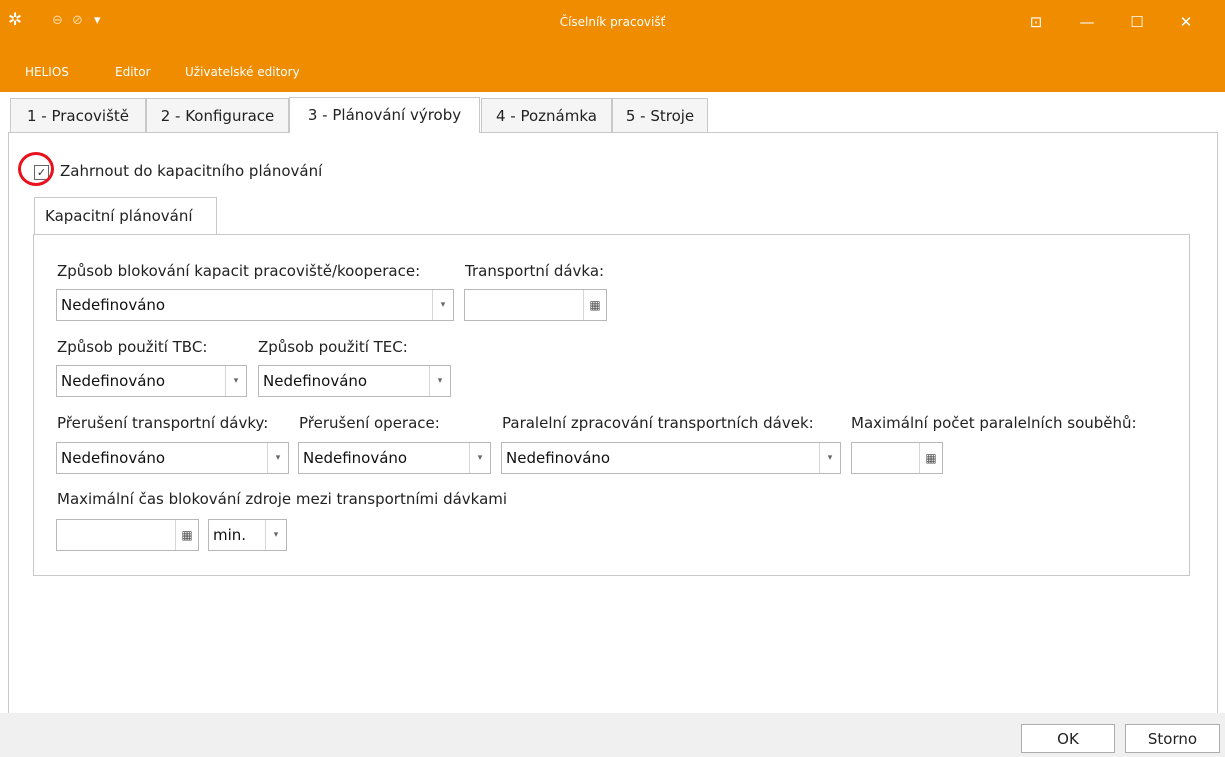 The image size is (1225, 757). I want to click on operation-interrupt-label: Přerušení operace:, so click(369, 423).